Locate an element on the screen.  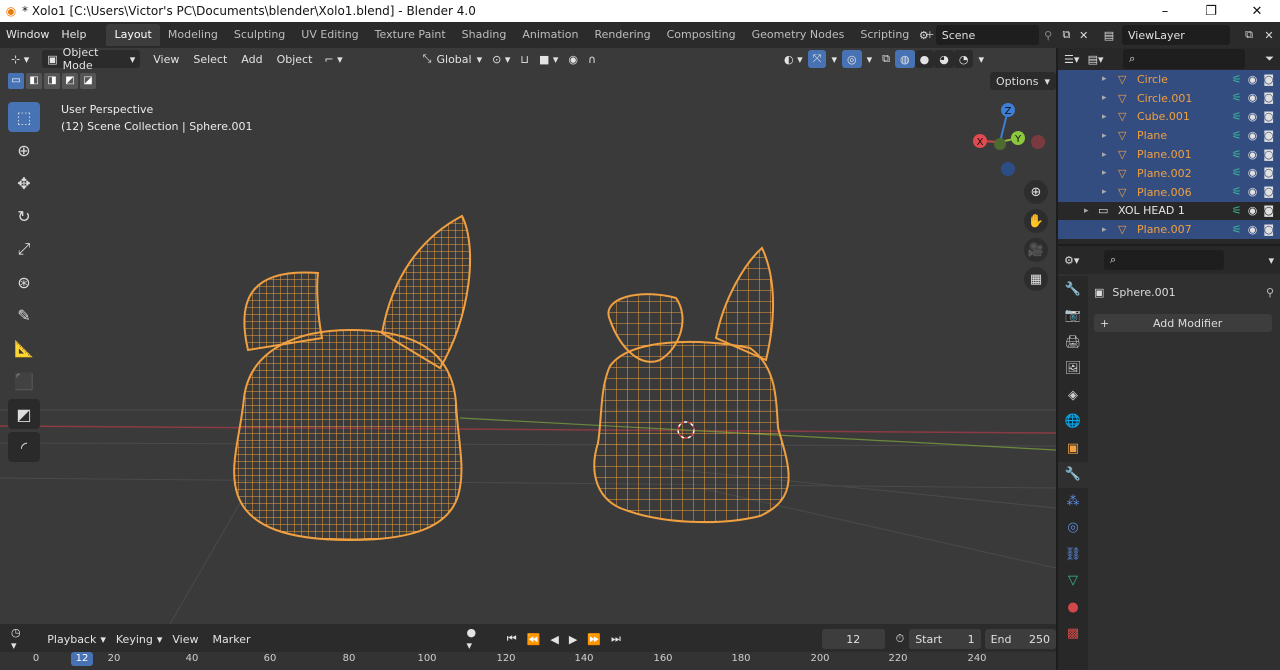
material-tab-icon: ● is located at coordinates (1073, 607).